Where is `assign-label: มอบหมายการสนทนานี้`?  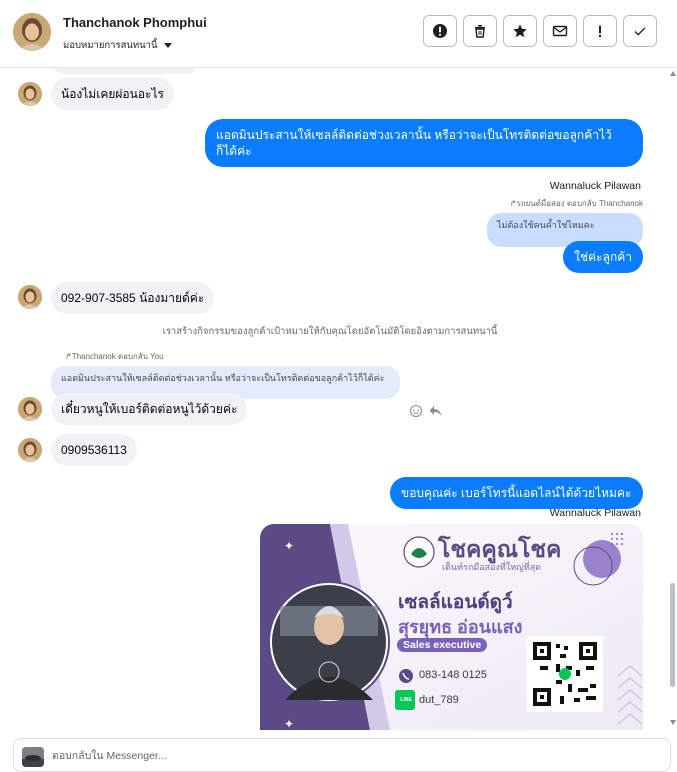 assign-label: มอบหมายการสนทนานี้ is located at coordinates (110, 45).